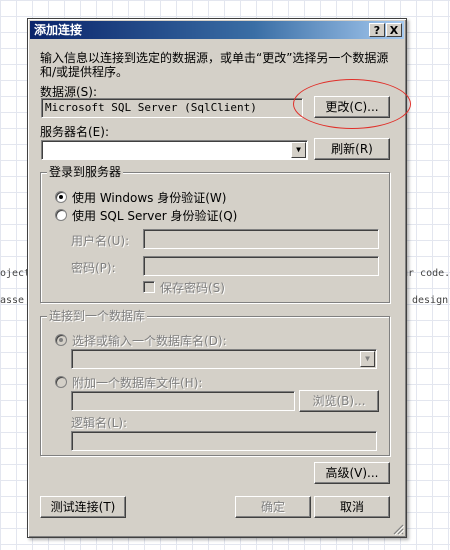 Image resolution: width=450 pixels, height=550 pixels. I want to click on logical-name-field, so click(224, 441).